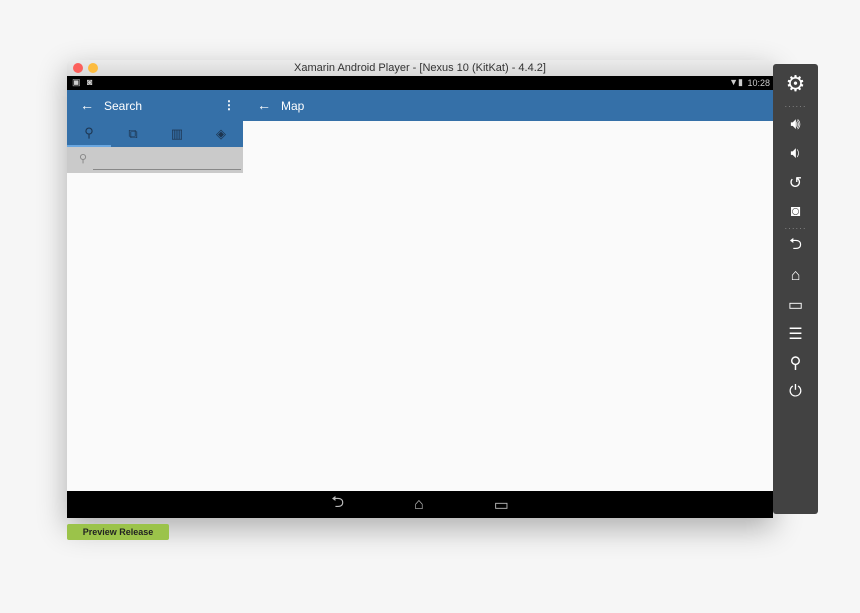  I want to click on volume-down-icon: 🔉︎, so click(795, 153).